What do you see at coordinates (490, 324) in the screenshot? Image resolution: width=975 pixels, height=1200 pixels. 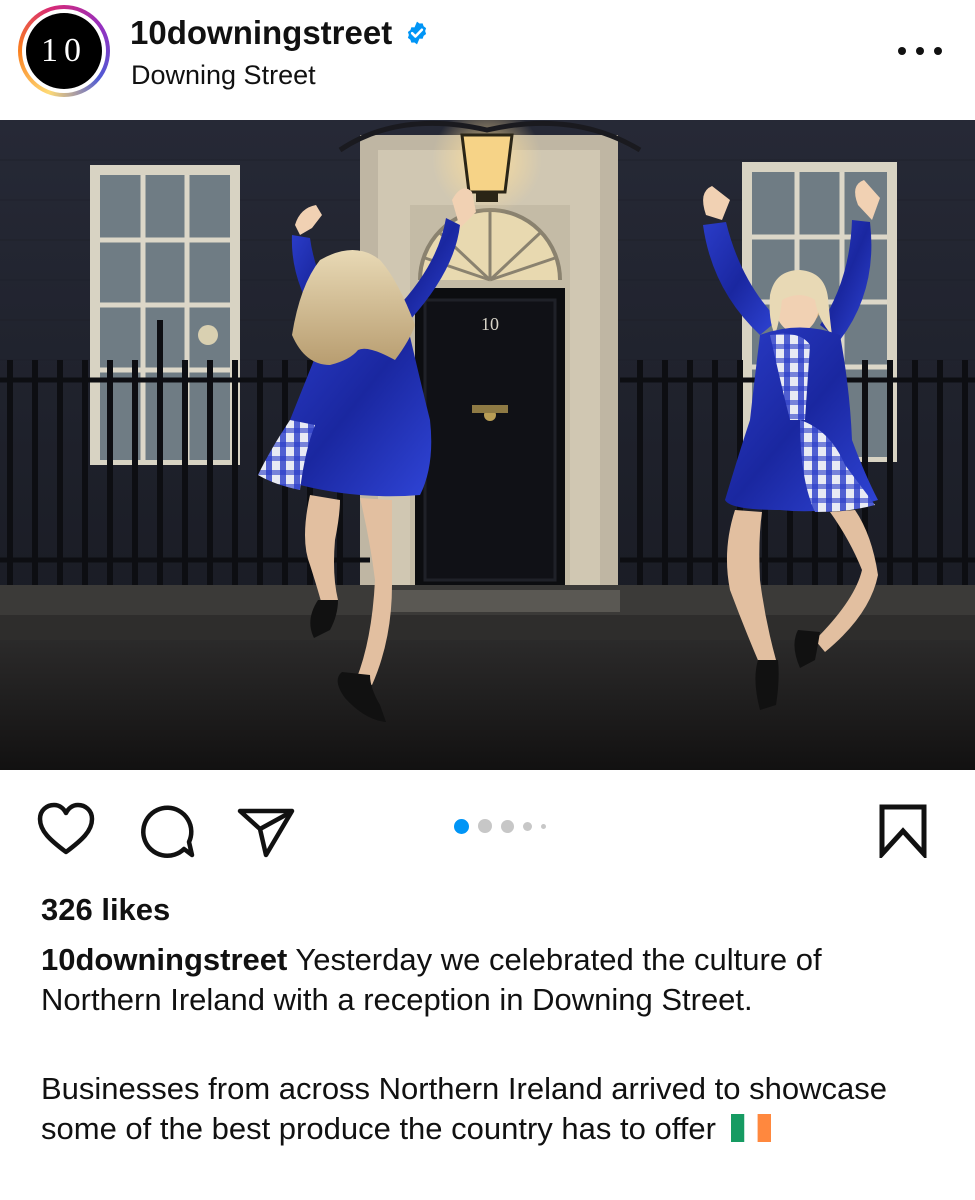 I see `door-number: 10` at bounding box center [490, 324].